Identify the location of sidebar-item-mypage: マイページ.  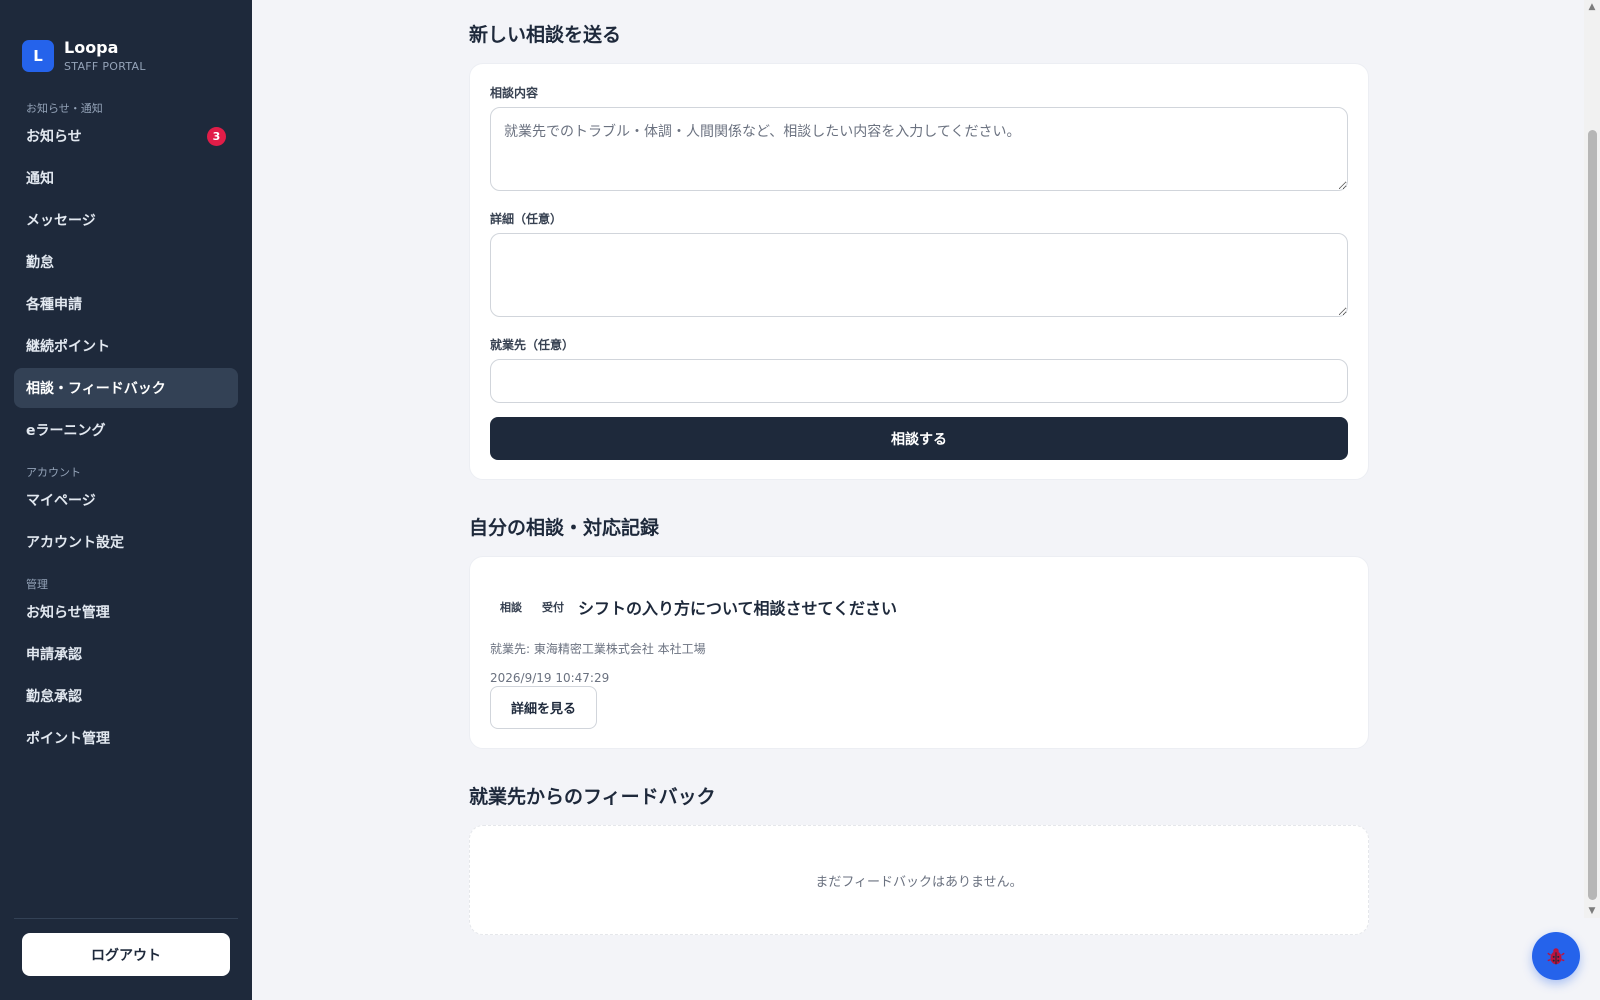
(126, 500).